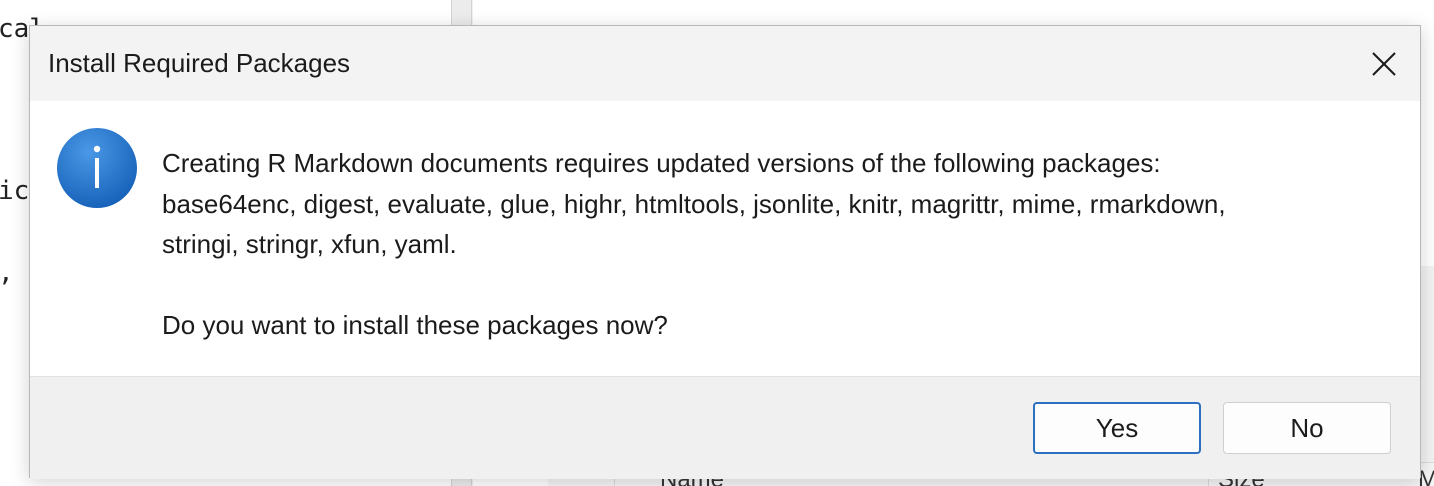 This screenshot has width=1434, height=486. What do you see at coordinates (1117, 428) in the screenshot?
I see `yes-button: Yes` at bounding box center [1117, 428].